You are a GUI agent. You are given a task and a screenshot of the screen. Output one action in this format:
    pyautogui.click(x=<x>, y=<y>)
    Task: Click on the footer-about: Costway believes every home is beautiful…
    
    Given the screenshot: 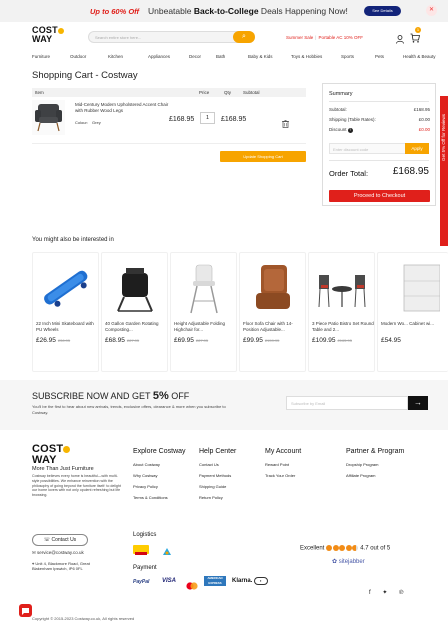 What is the action you would take?
    pyautogui.click(x=76, y=486)
    